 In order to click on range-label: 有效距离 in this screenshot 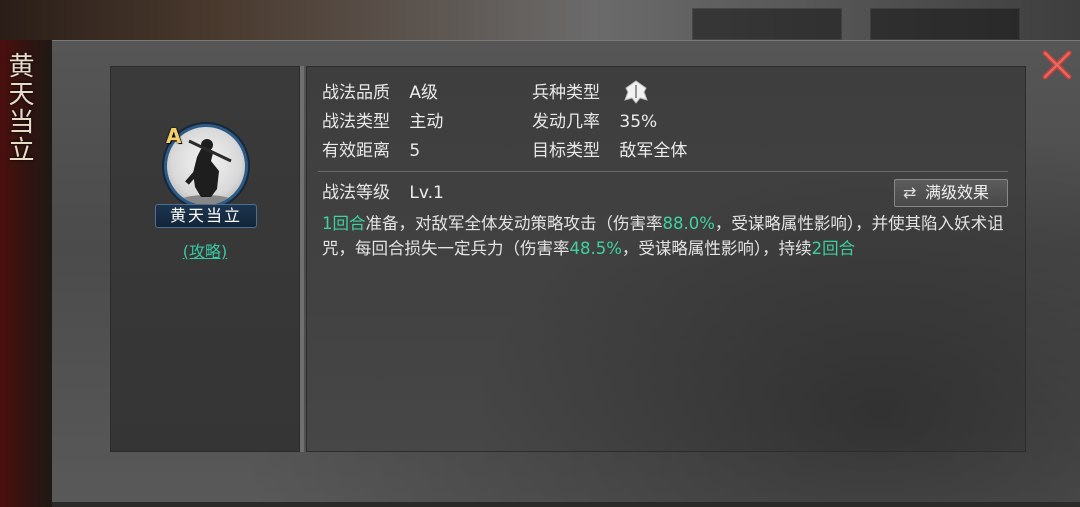, I will do `click(356, 151)`.